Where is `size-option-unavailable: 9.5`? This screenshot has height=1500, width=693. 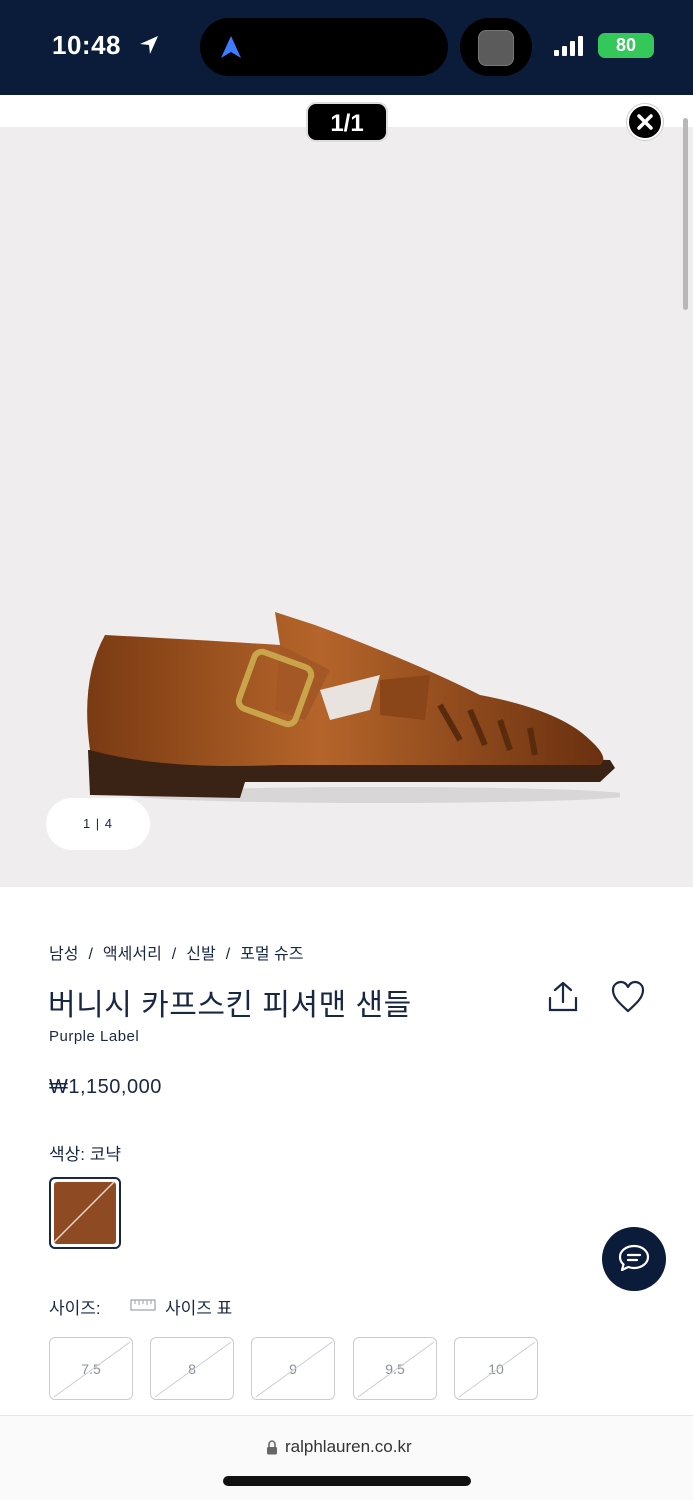 size-option-unavailable: 9.5 is located at coordinates (395, 1368).